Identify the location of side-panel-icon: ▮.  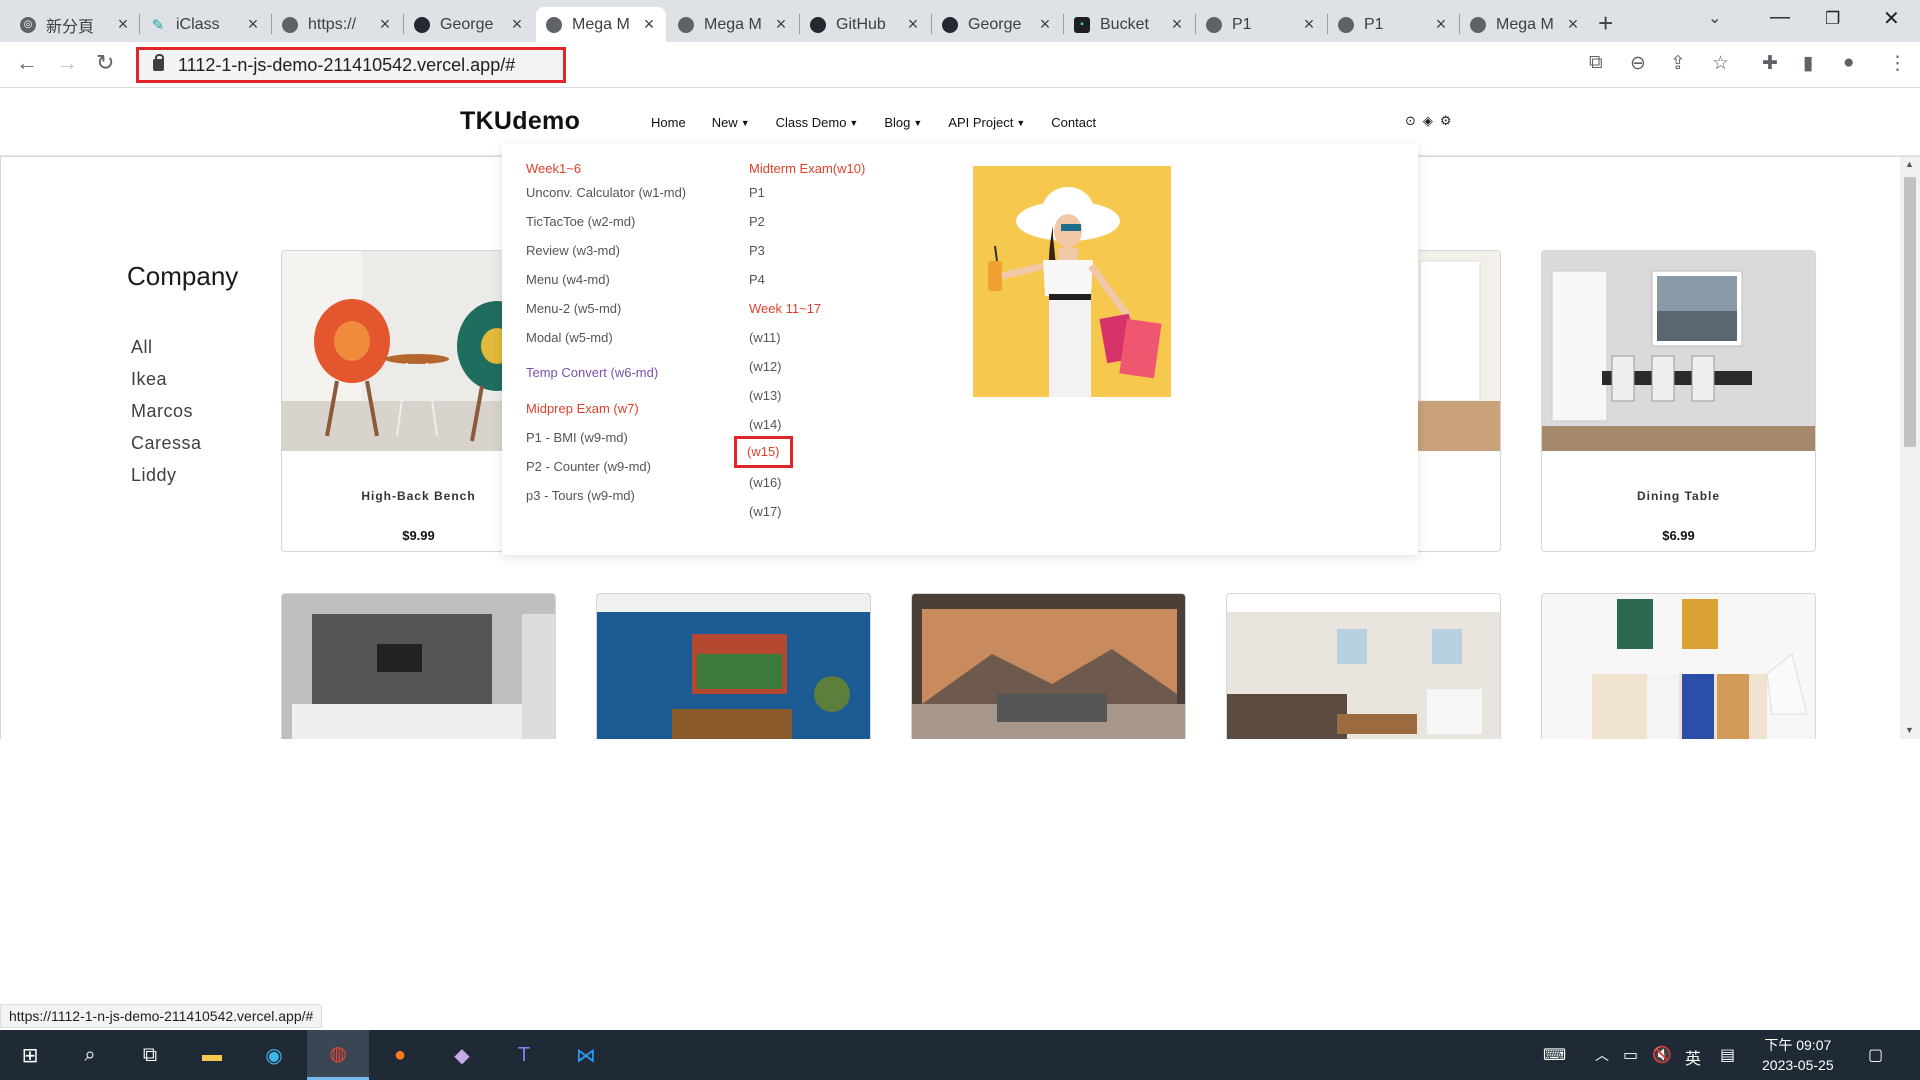
(1808, 63).